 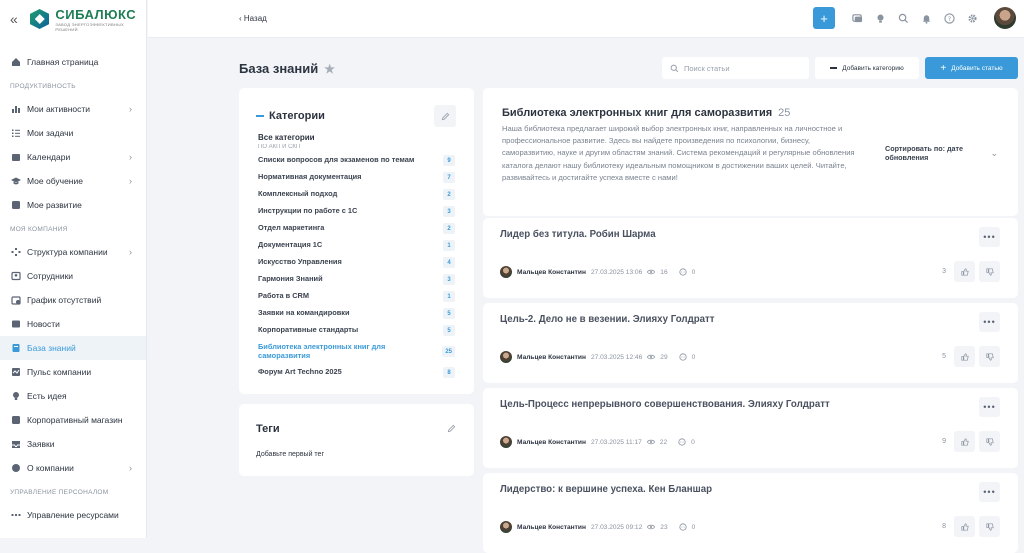 What do you see at coordinates (17, 19) in the screenshot?
I see `collapse-sidebar-button: «` at bounding box center [17, 19].